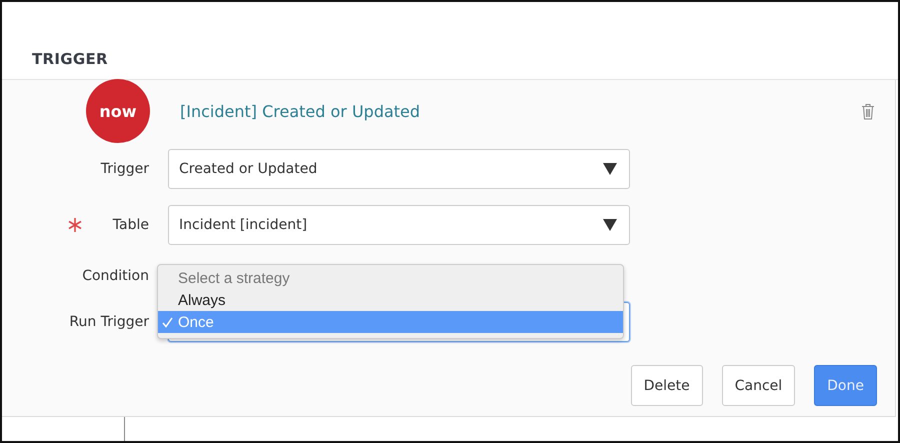 The width and height of the screenshot is (900, 443). I want to click on trash-icon, so click(868, 111).